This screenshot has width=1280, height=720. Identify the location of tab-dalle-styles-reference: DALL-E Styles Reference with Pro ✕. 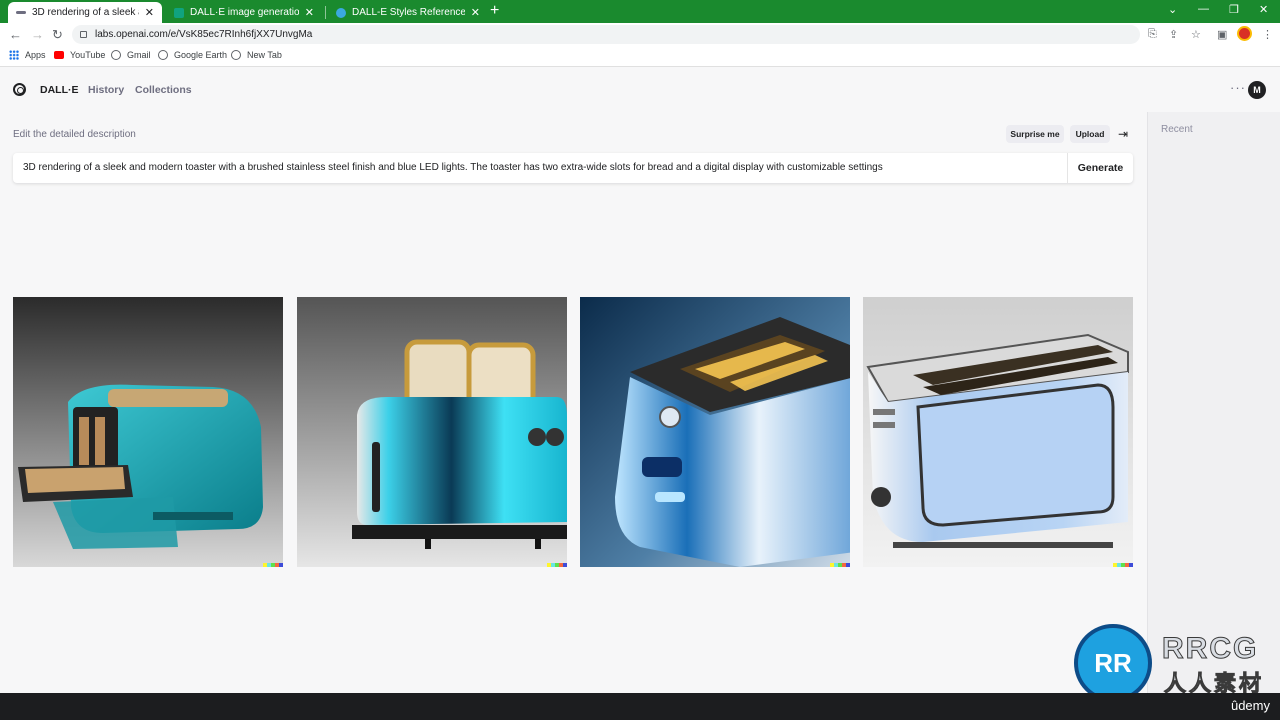
(408, 12).